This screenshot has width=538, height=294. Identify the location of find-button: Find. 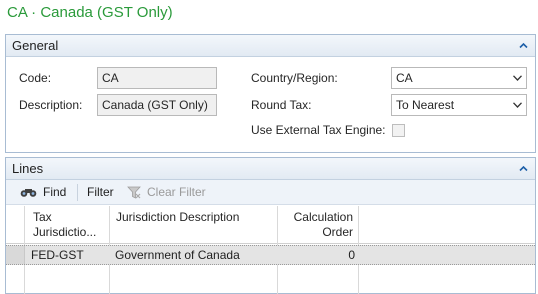
(46, 192).